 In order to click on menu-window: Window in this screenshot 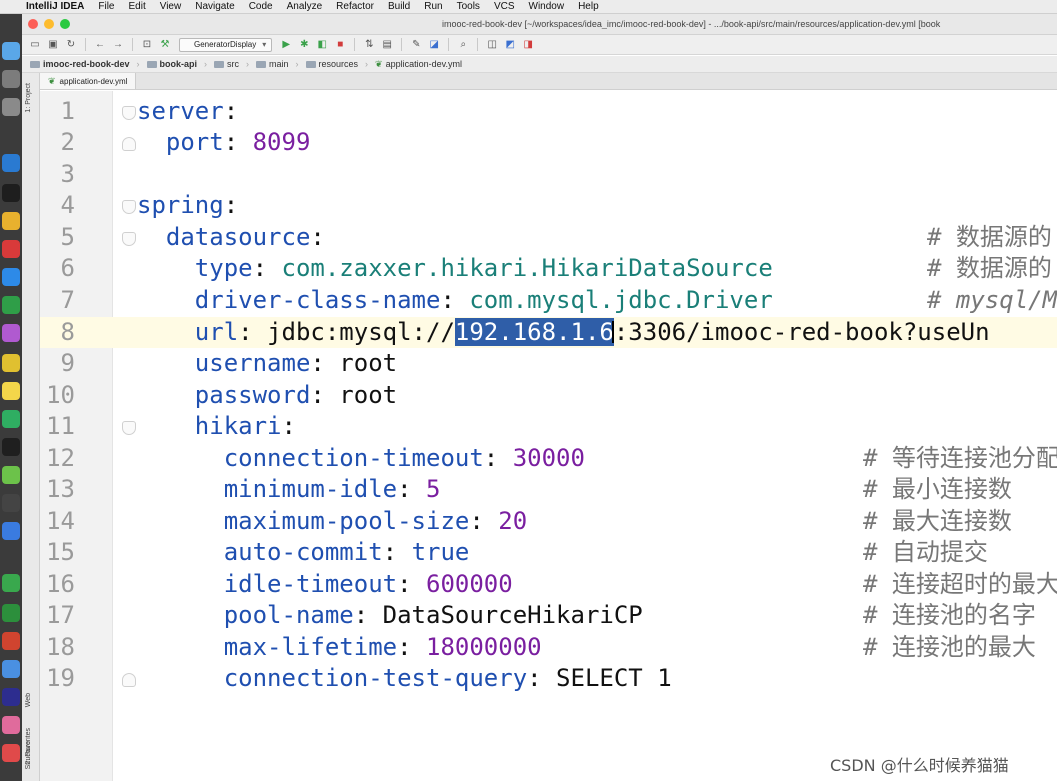, I will do `click(547, 6)`.